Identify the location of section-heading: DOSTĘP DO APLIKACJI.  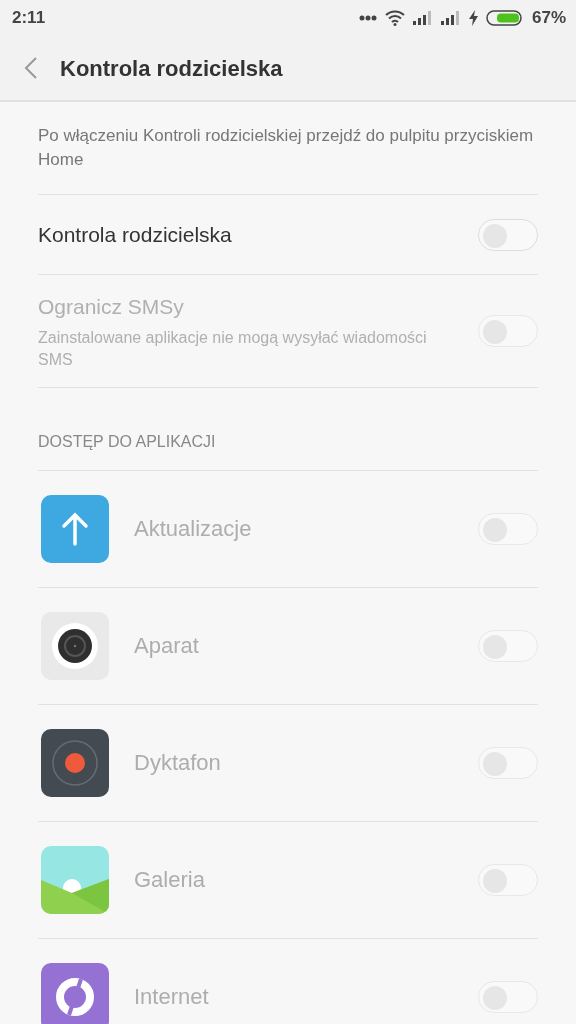
(127, 441).